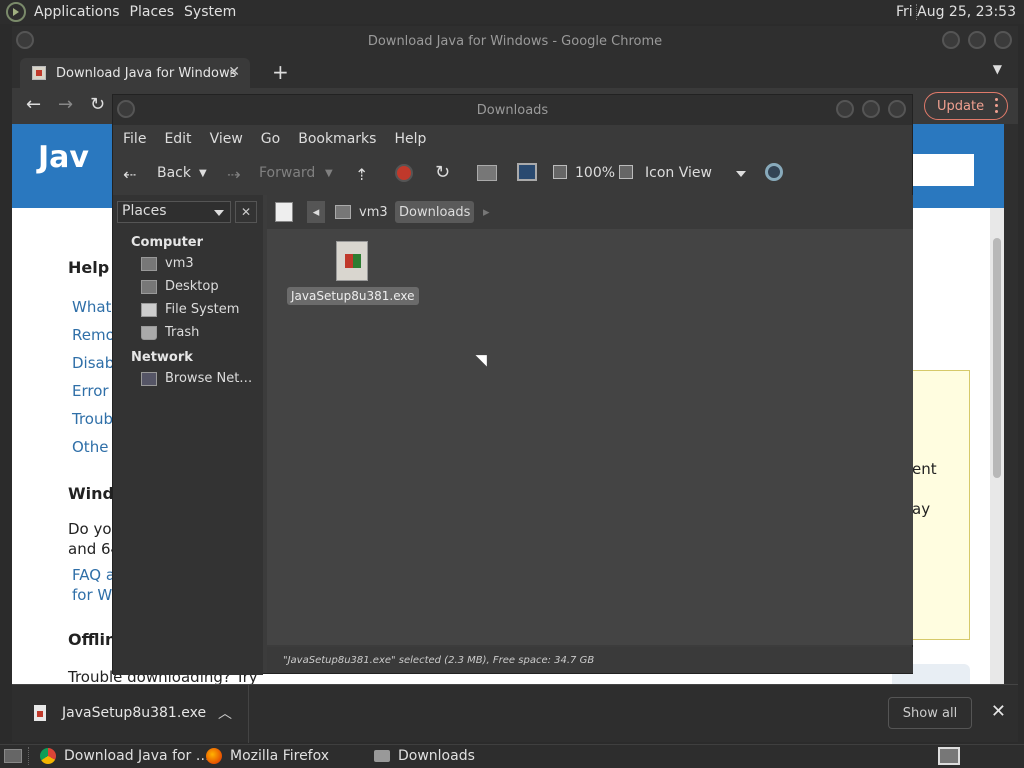 The image size is (1024, 768). I want to click on show-desktop-icon, so click(13, 756).